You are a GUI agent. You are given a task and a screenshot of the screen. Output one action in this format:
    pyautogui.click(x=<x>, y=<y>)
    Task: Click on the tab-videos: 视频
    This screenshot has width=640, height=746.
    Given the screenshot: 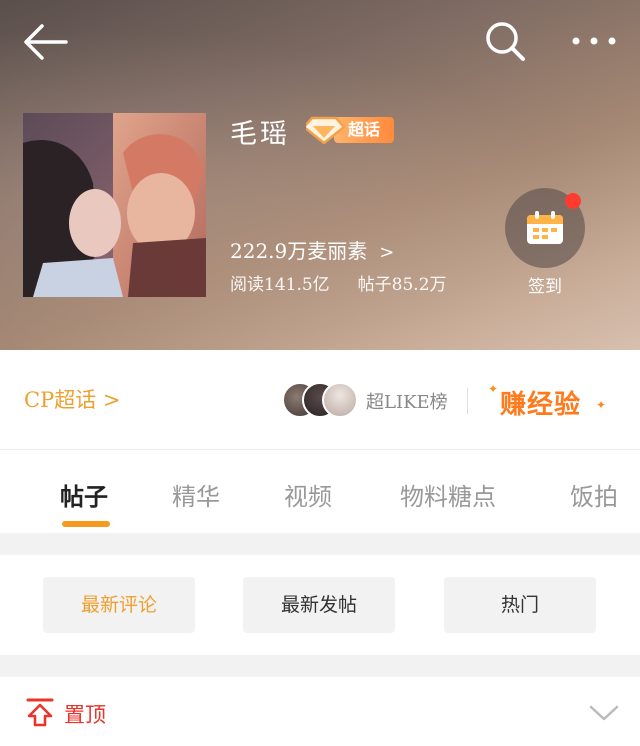 What is the action you would take?
    pyautogui.click(x=308, y=494)
    